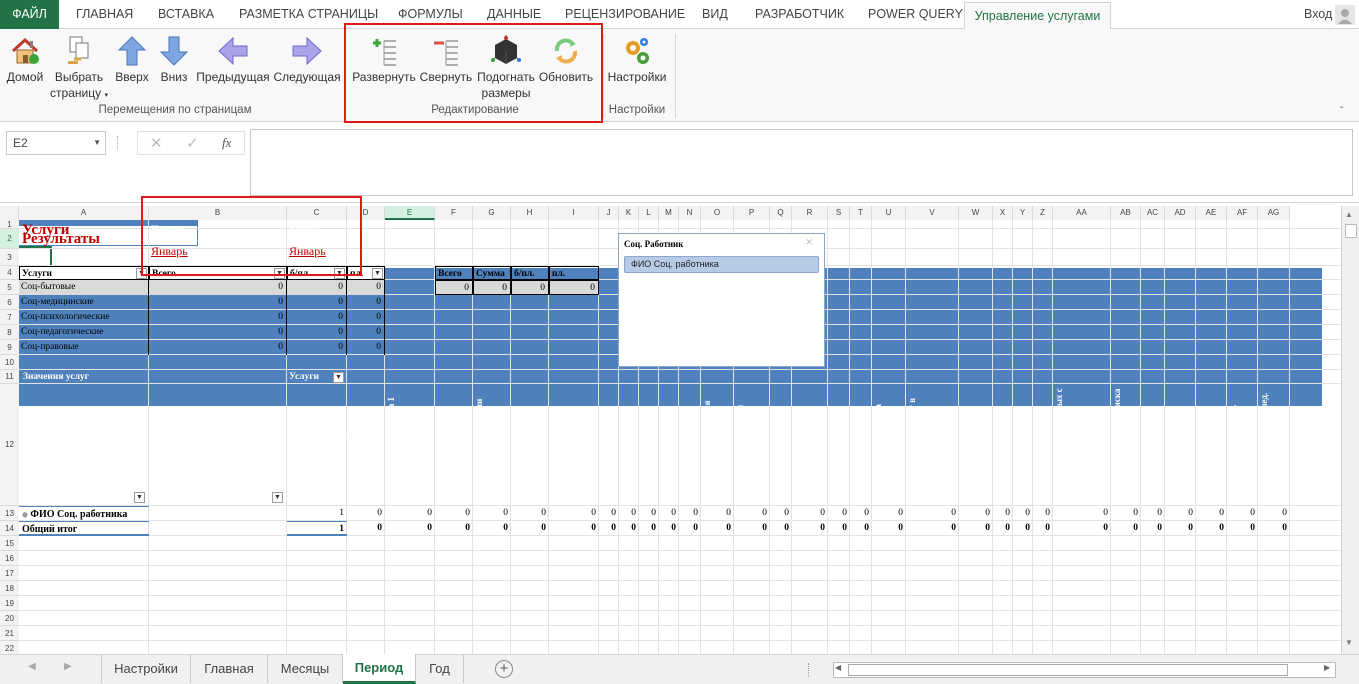  Describe the element at coordinates (669, 213) in the screenshot. I see `column-header: M` at that location.